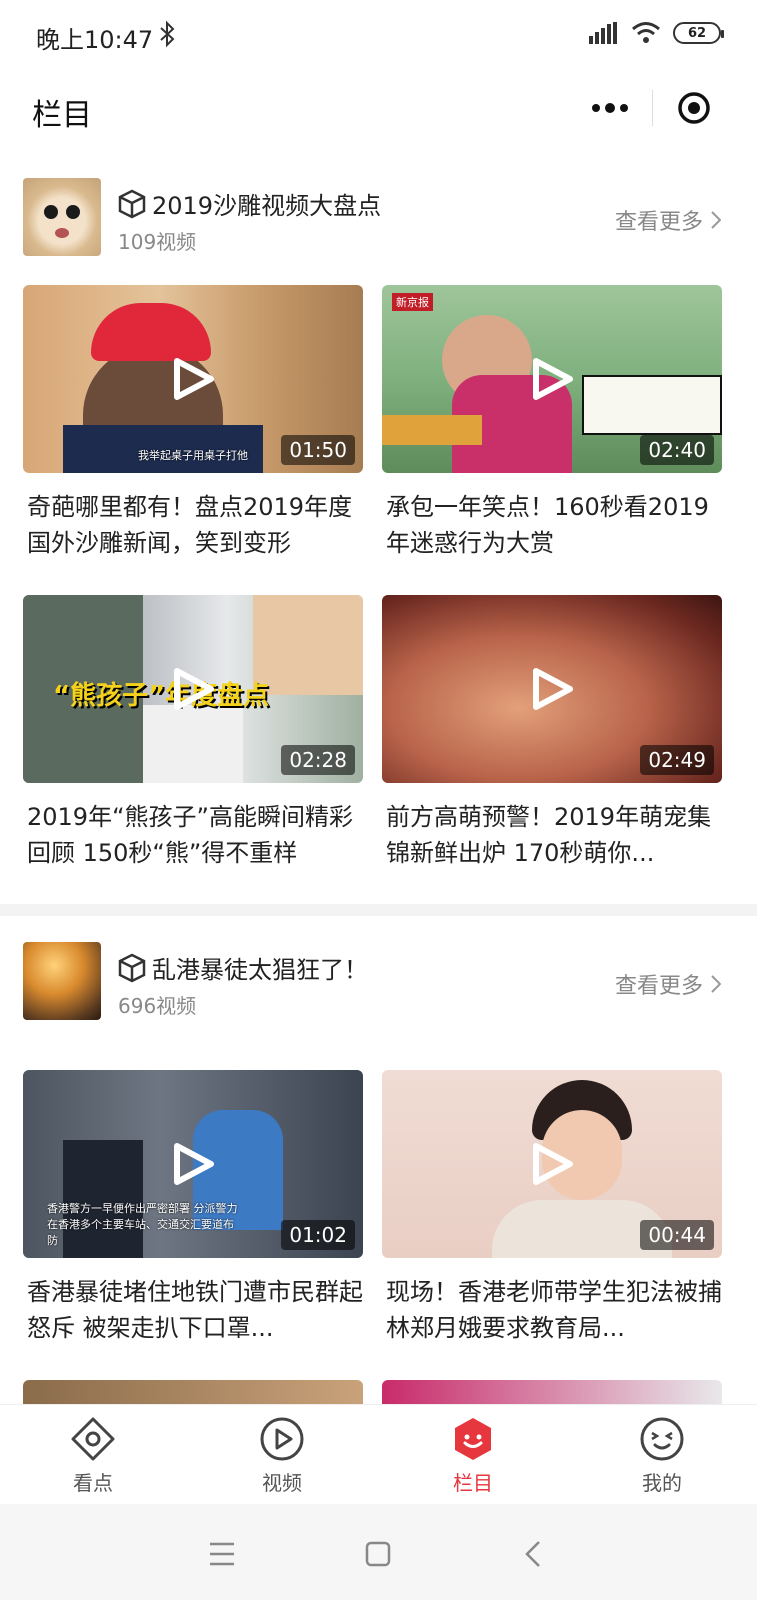 The image size is (757, 1600). What do you see at coordinates (282, 1483) in the screenshot?
I see `tab-label: 视频` at bounding box center [282, 1483].